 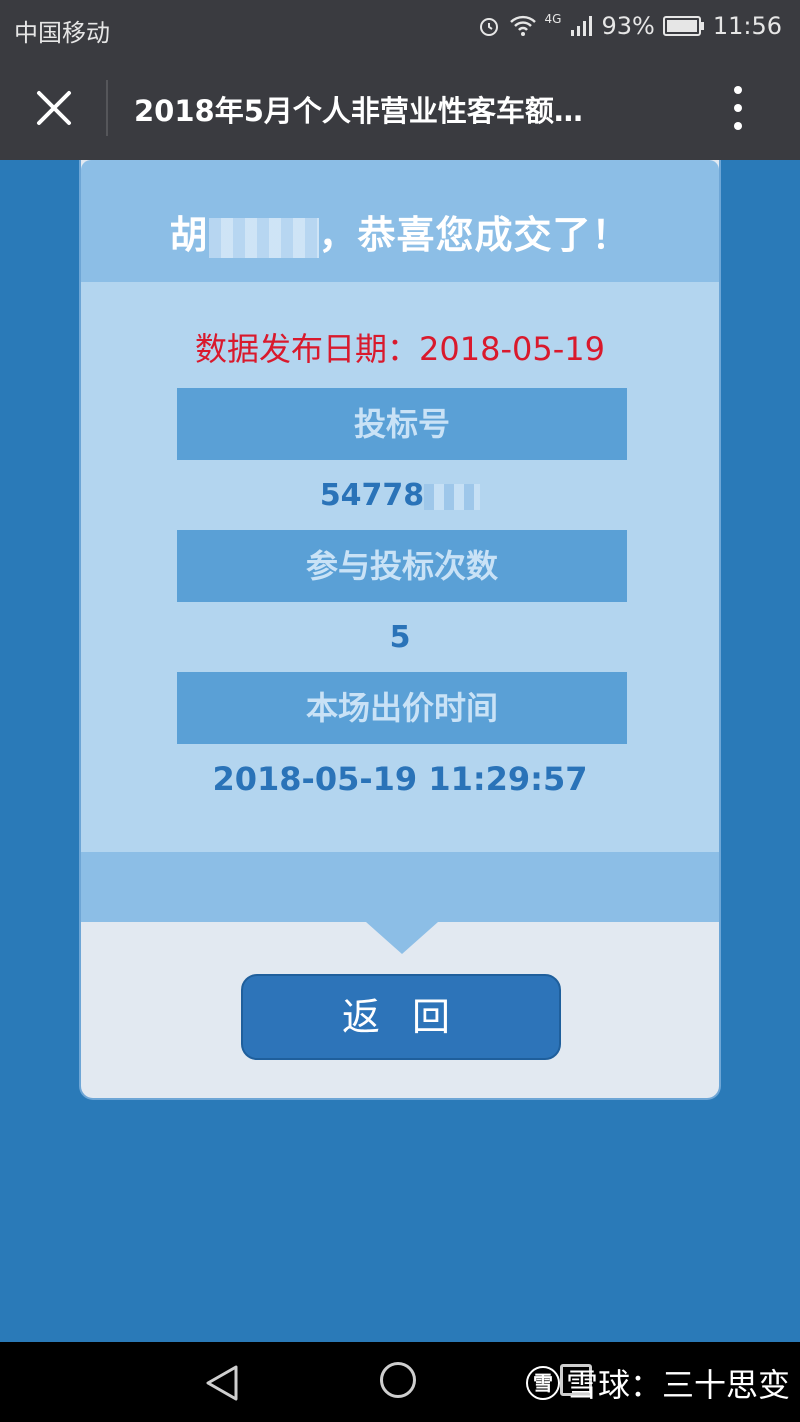 I want to click on bid-number-row: 54778, so click(x=400, y=495).